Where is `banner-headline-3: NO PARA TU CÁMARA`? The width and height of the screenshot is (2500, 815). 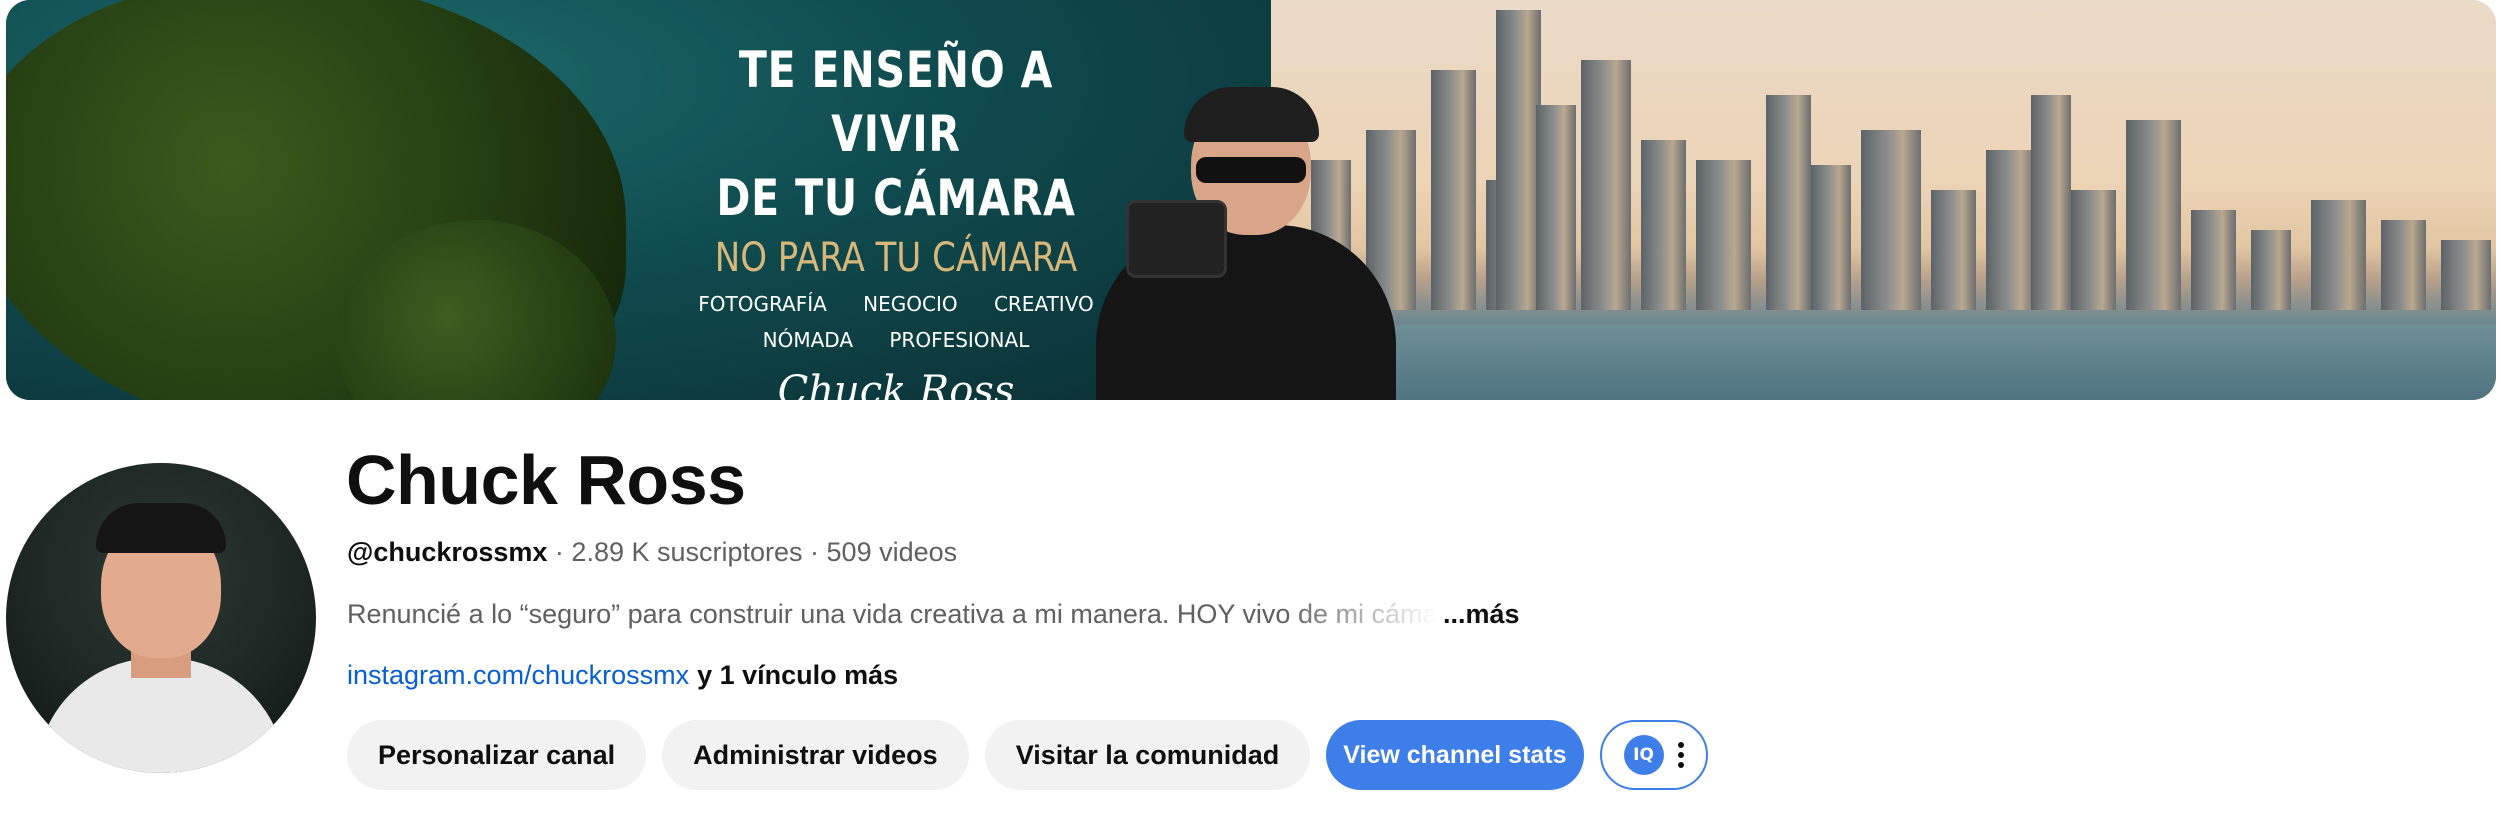 banner-headline-3: NO PARA TU CÁMARA is located at coordinates (896, 258).